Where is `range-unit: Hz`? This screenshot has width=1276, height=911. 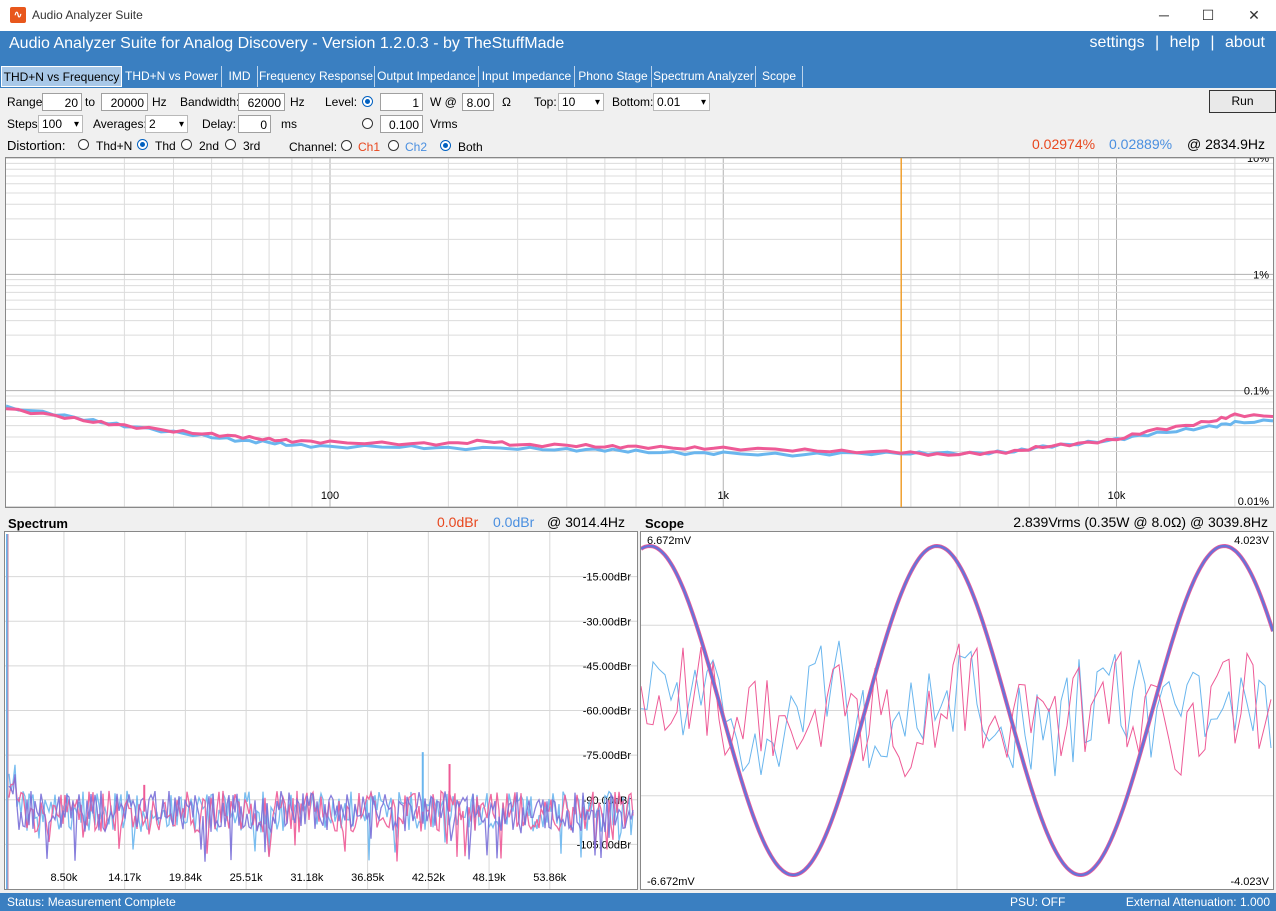
range-unit: Hz is located at coordinates (159, 102).